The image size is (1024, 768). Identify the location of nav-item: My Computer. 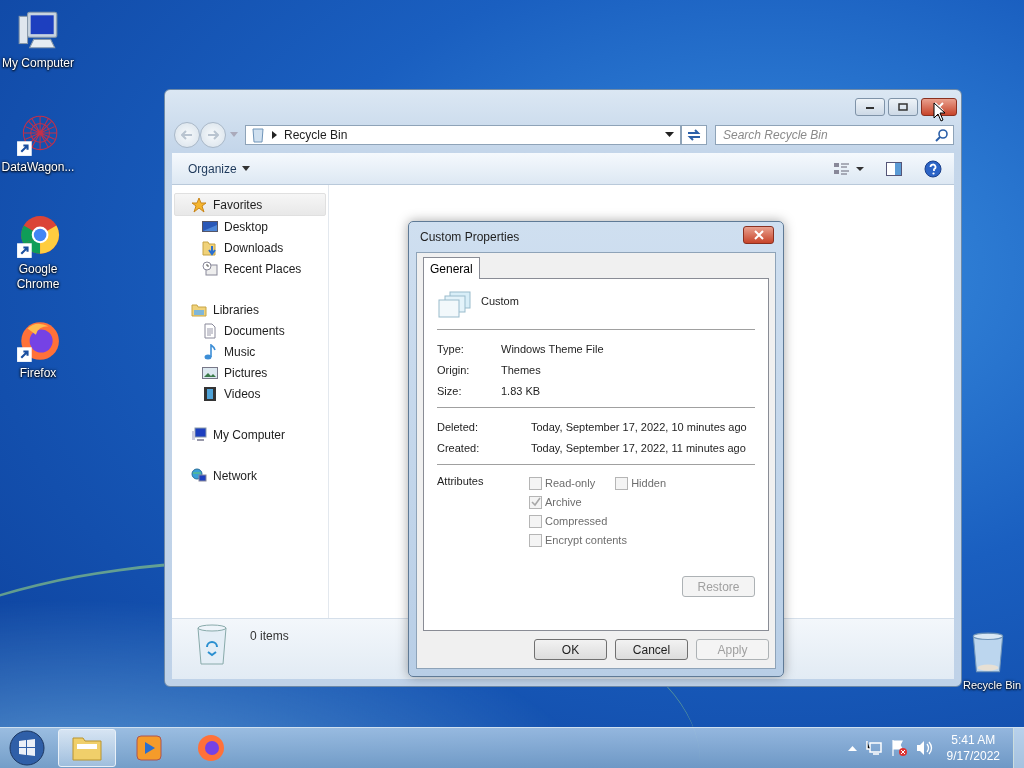
(250, 434).